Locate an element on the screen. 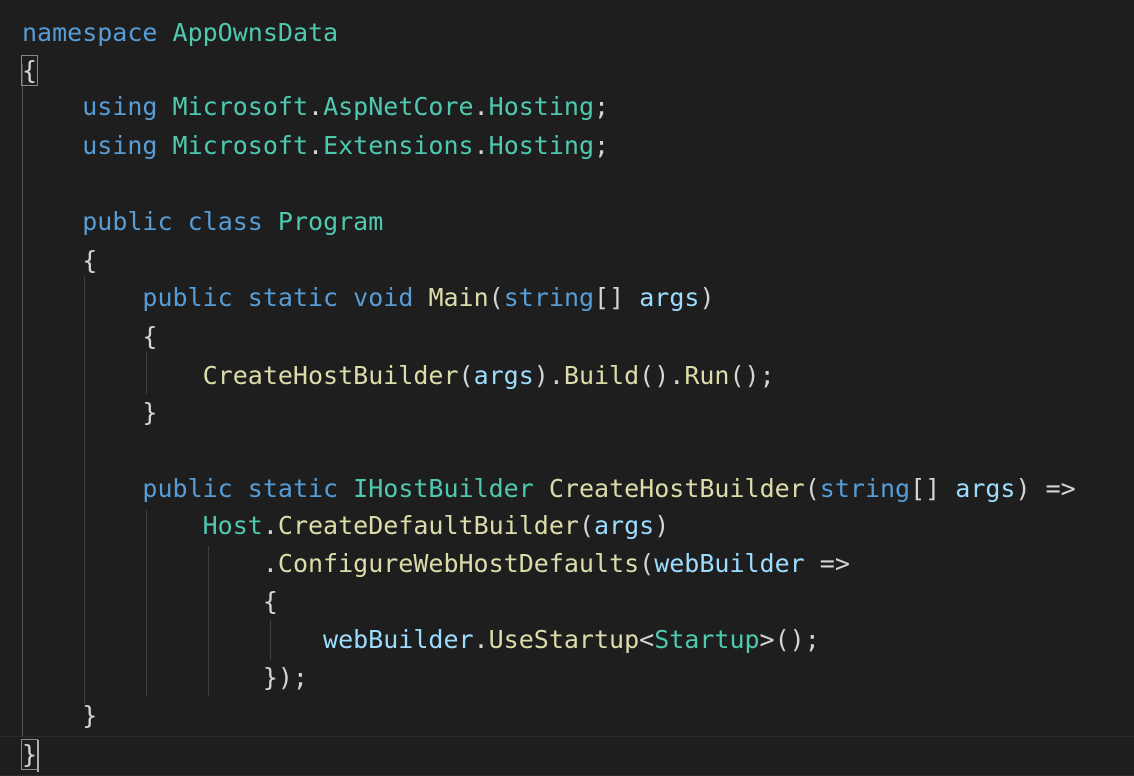 The image size is (1134, 776). paren: ). is located at coordinates (548, 375).